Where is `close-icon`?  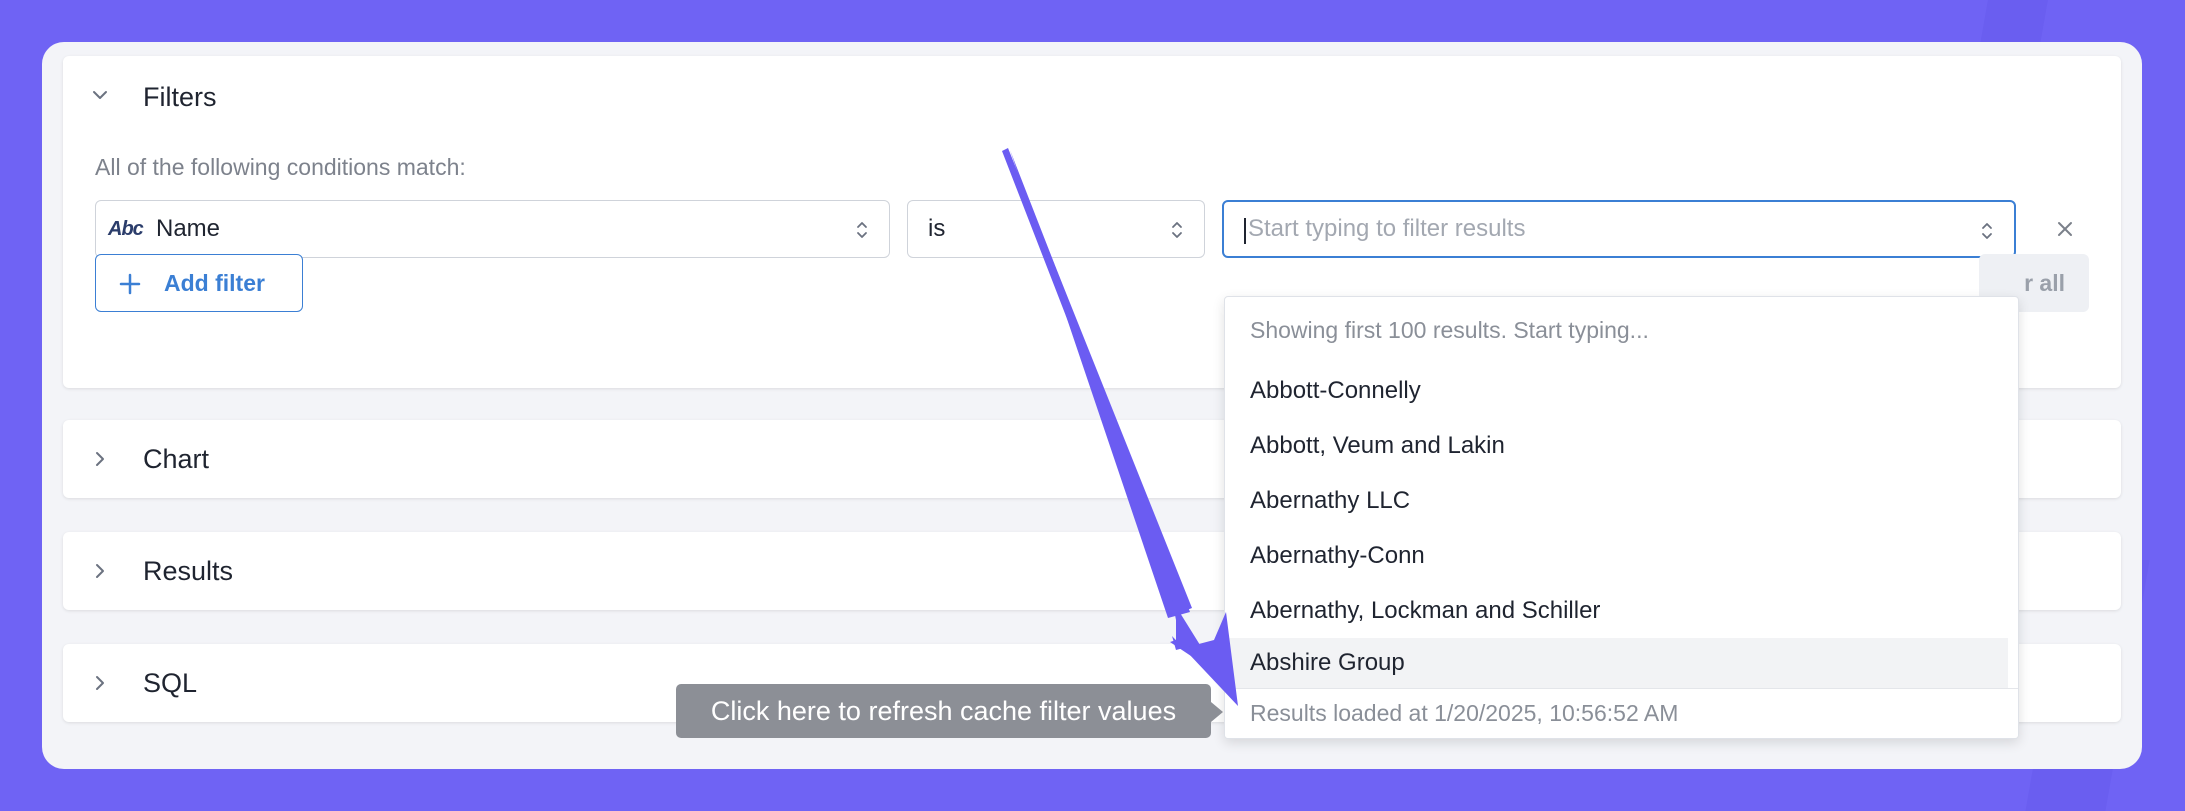 close-icon is located at coordinates (2065, 229).